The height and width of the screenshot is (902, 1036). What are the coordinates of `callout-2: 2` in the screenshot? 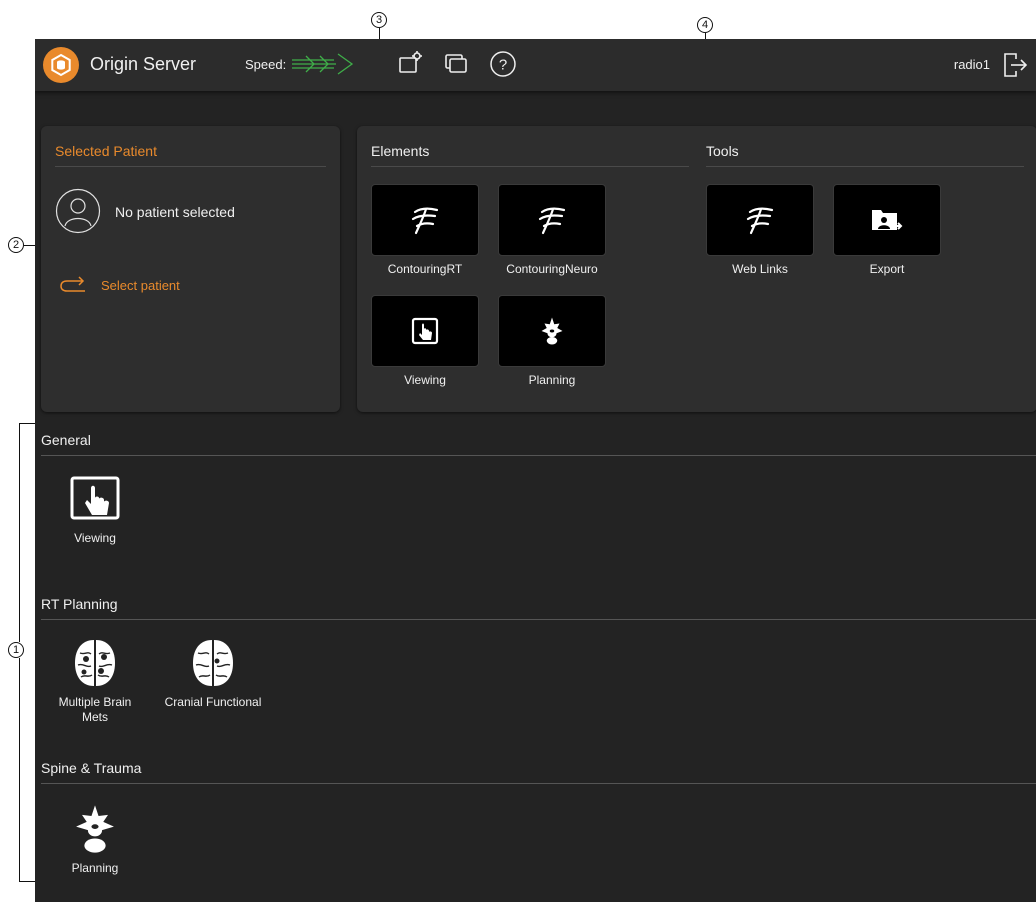 It's located at (16, 245).